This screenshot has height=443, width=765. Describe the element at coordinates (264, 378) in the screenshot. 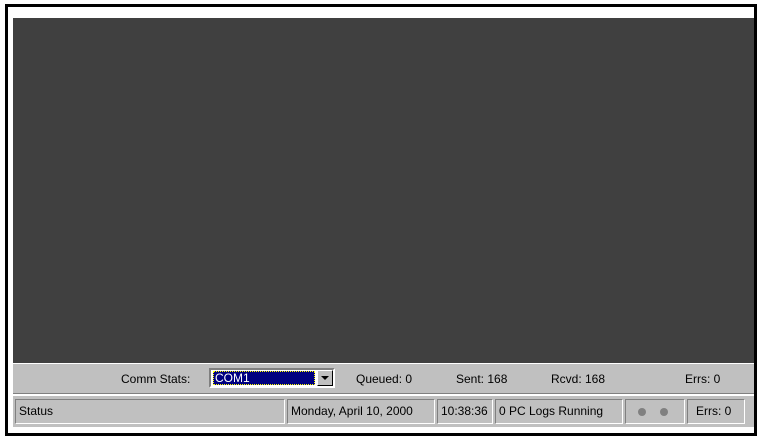

I see `comm-port-value: COM1` at that location.